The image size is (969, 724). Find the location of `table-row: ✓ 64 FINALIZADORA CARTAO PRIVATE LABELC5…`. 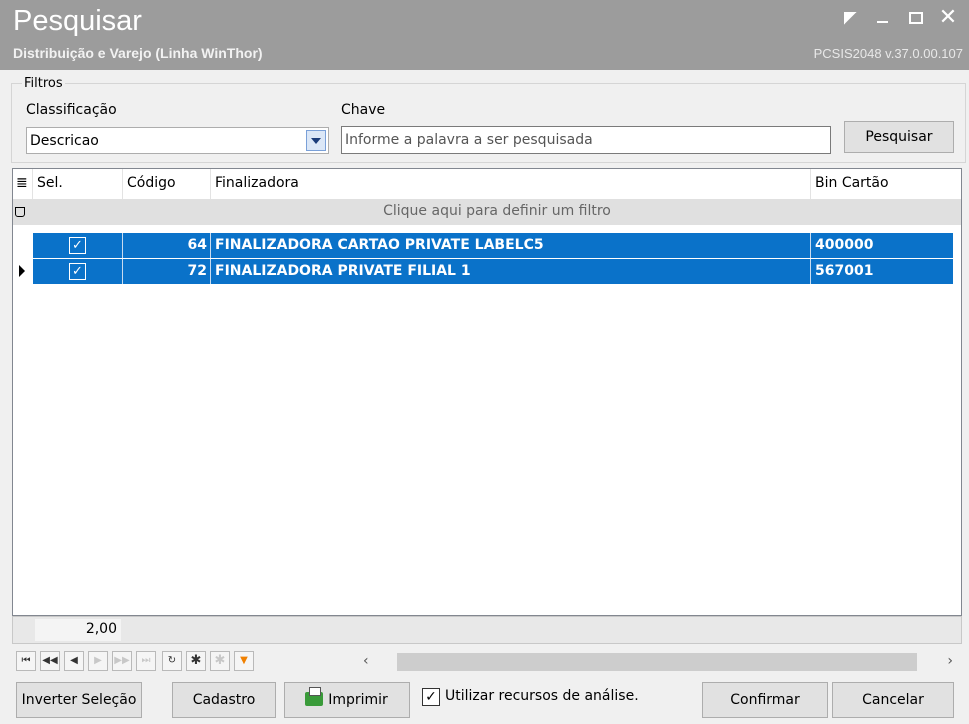

table-row: ✓ 64 FINALIZADORA CARTAO PRIVATE LABELC5… is located at coordinates (493, 245).